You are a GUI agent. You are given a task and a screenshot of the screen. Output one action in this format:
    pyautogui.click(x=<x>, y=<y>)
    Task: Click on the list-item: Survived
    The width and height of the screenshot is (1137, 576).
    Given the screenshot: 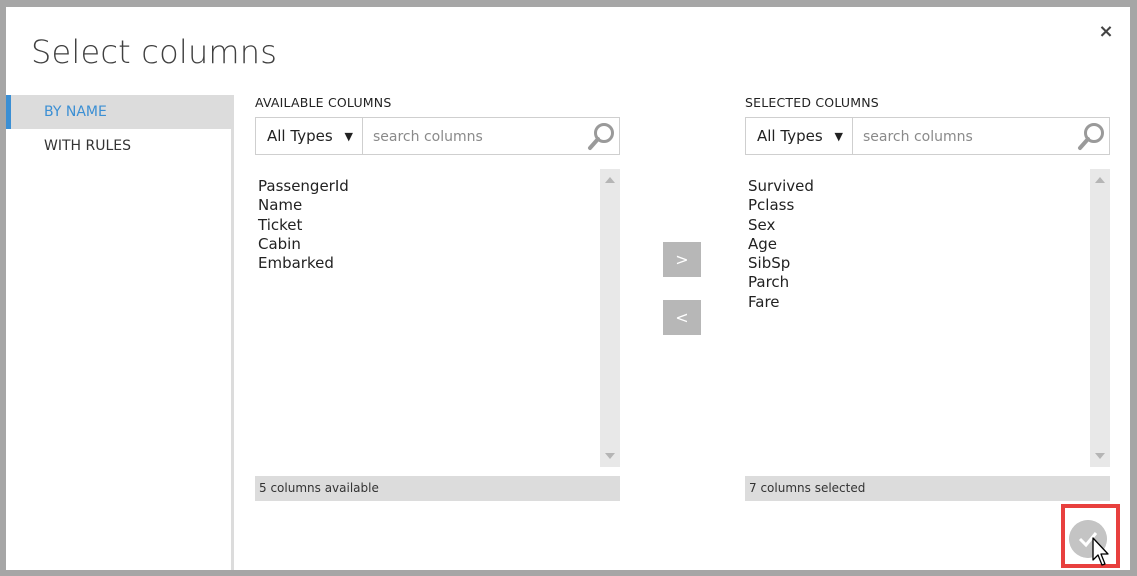 What is the action you would take?
    pyautogui.click(x=927, y=186)
    